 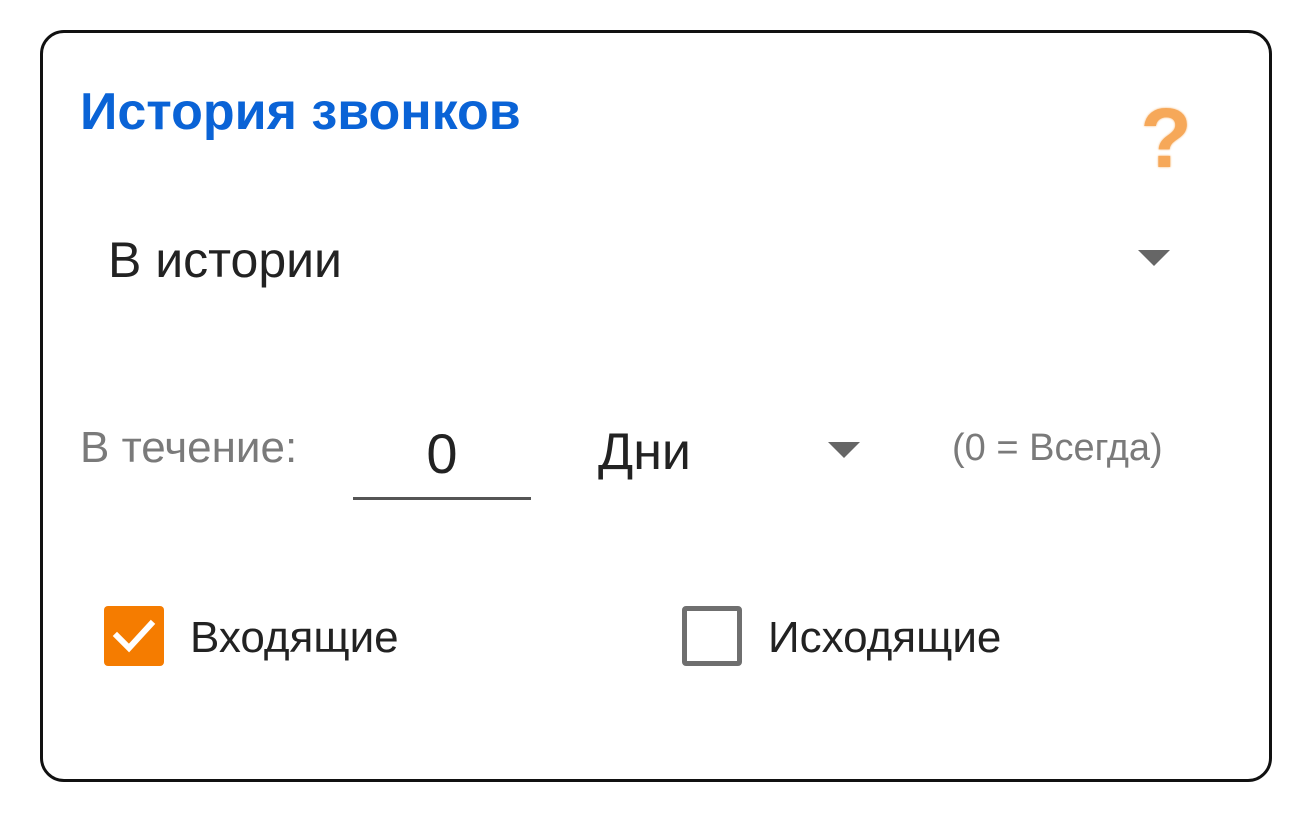 I want to click on outgoing-checkbox-label: Исходящие, so click(x=885, y=637).